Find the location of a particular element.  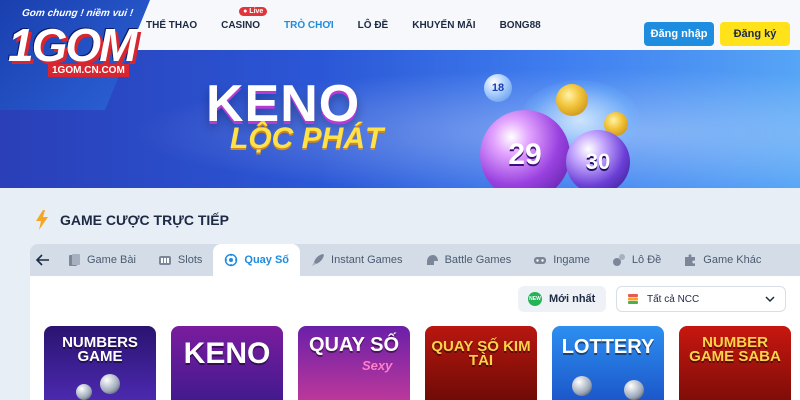

tab-label: Ingame is located at coordinates (571, 260).